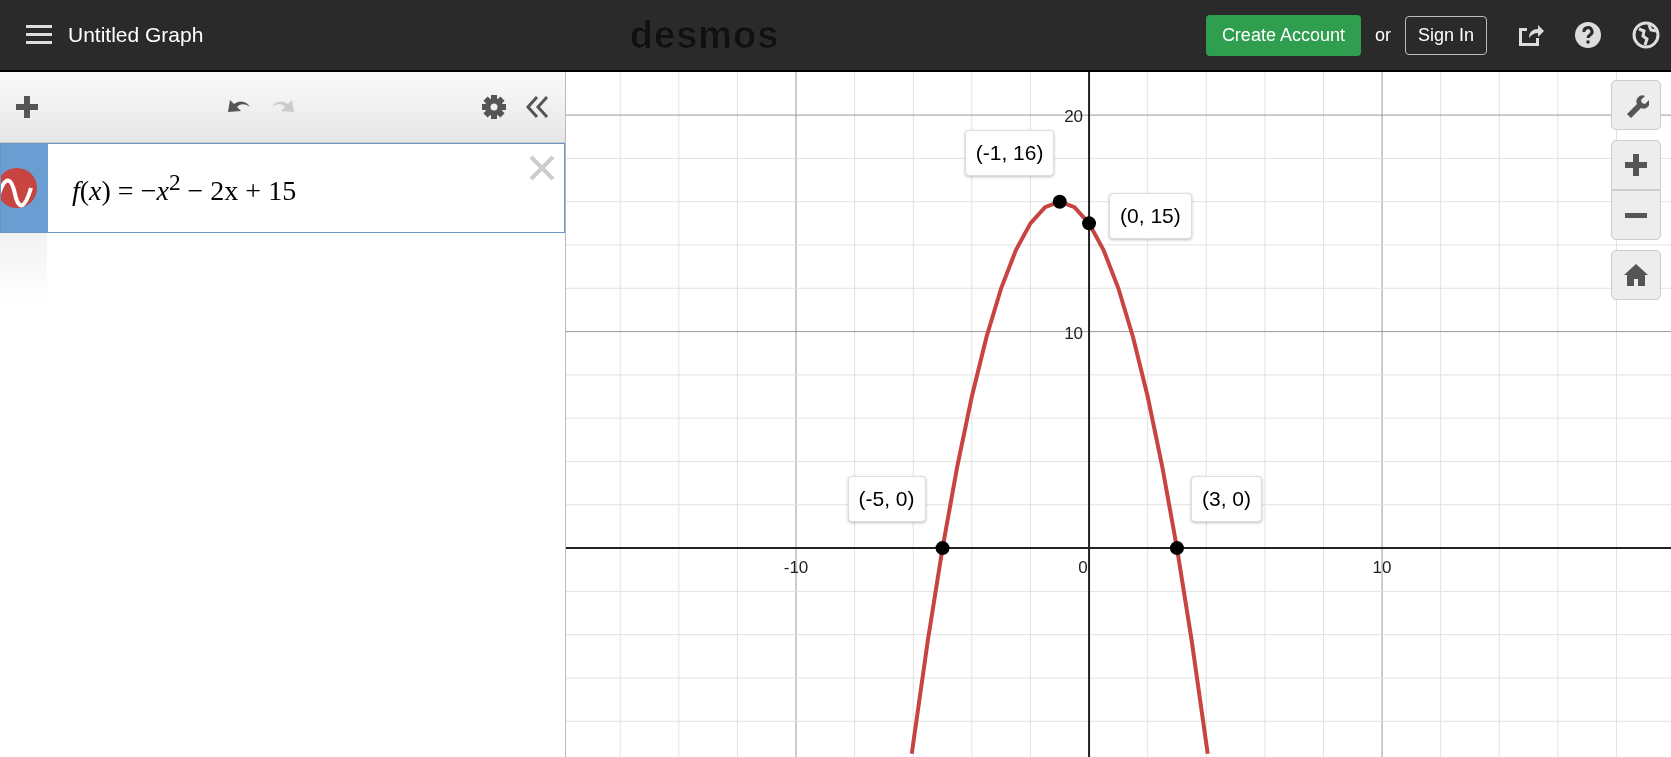  What do you see at coordinates (1074, 117) in the screenshot?
I see `tick-label: 20` at bounding box center [1074, 117].